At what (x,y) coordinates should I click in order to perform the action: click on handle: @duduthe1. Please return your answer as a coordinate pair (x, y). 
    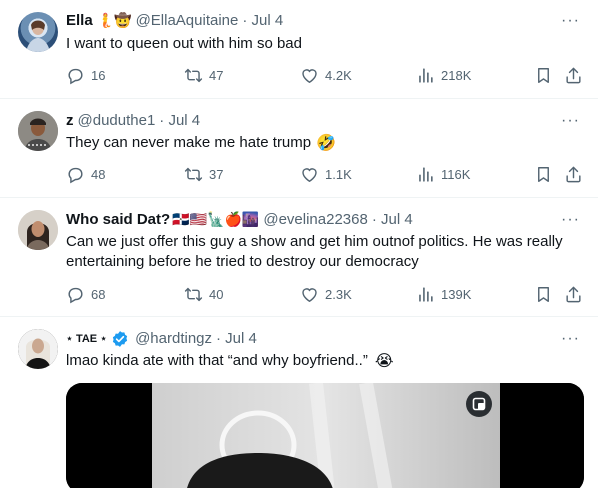
    Looking at the image, I should click on (117, 121).